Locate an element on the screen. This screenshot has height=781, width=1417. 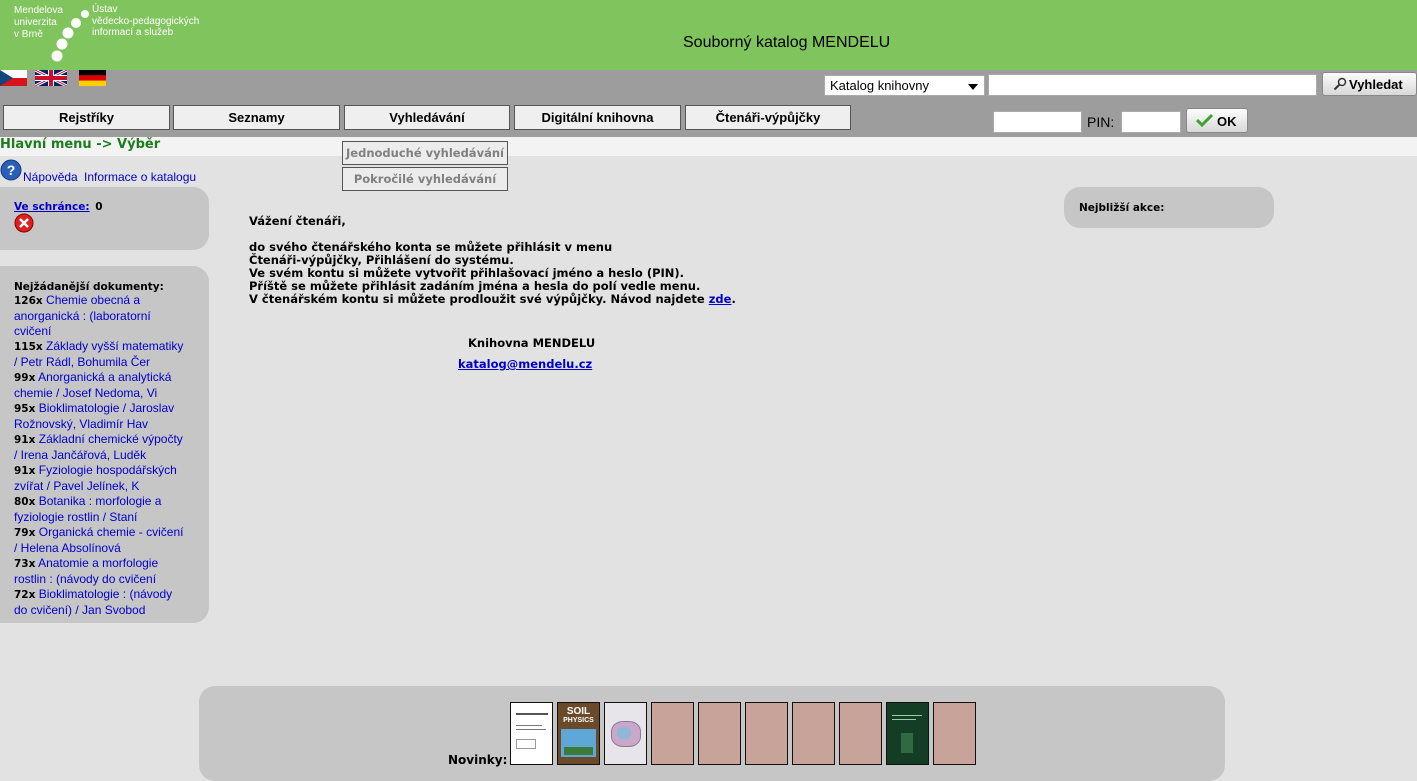
welcome-greeting: Vážení čtenáři, is located at coordinates (297, 221).